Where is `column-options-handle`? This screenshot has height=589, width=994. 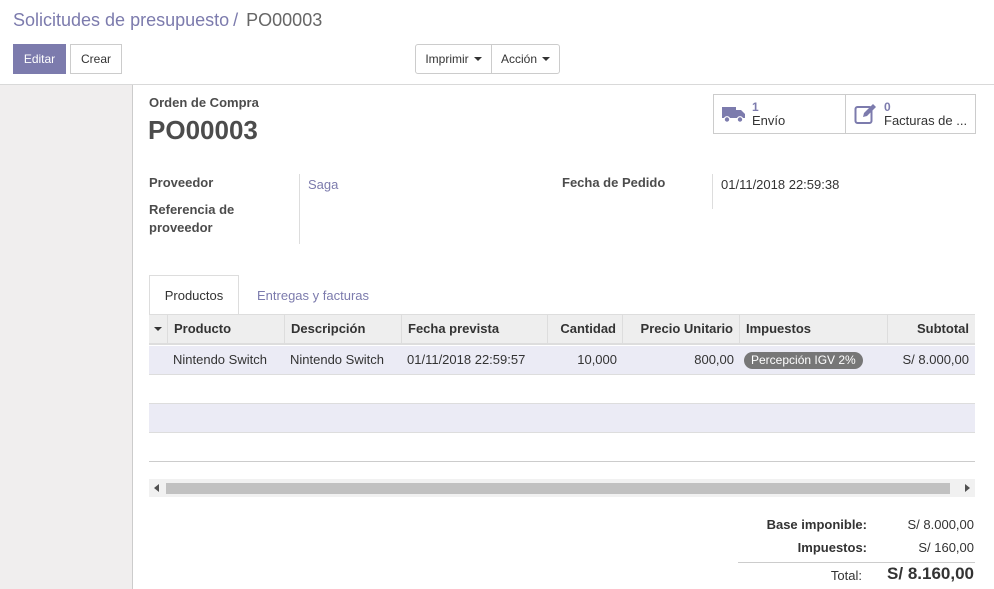 column-options-handle is located at coordinates (158, 329).